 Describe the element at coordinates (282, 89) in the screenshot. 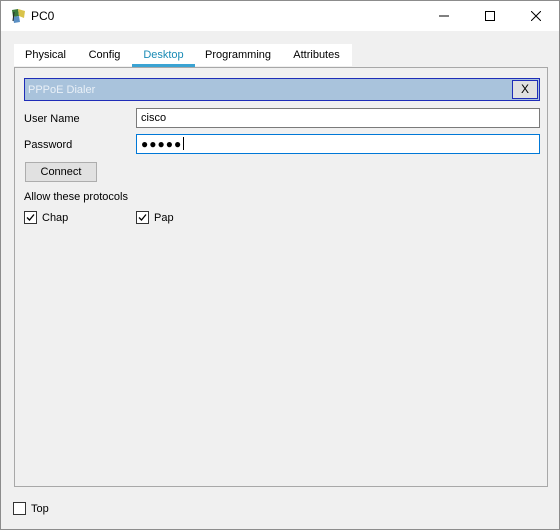

I see `pppoe-dialer-header: PPPoE Dialer X` at that location.